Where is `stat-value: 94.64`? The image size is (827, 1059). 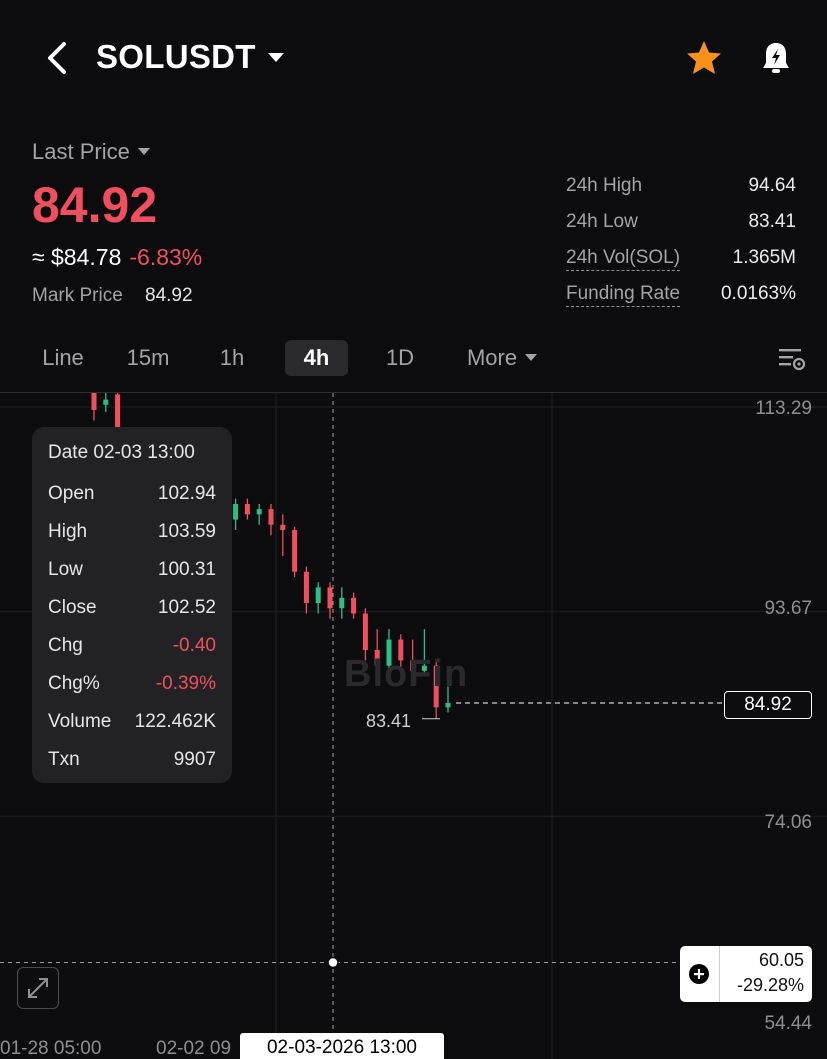
stat-value: 94.64 is located at coordinates (772, 185).